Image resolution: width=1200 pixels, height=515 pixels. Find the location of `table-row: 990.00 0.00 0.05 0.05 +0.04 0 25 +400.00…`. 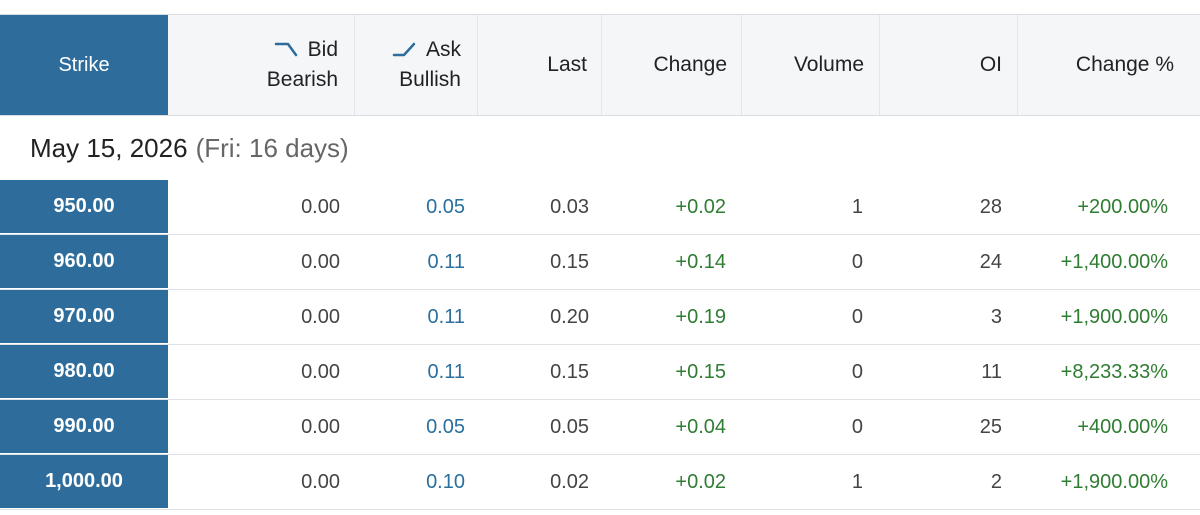

table-row: 990.00 0.00 0.05 0.05 +0.04 0 25 +400.00… is located at coordinates (600, 427).